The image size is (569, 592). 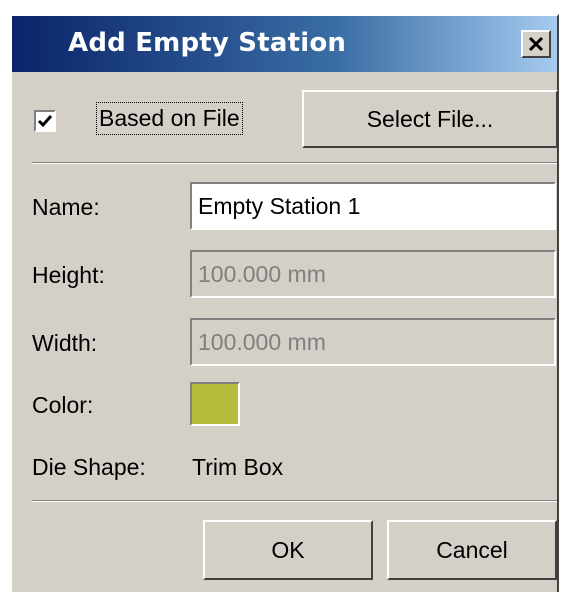 I want to click on separator-top, so click(x=294, y=163).